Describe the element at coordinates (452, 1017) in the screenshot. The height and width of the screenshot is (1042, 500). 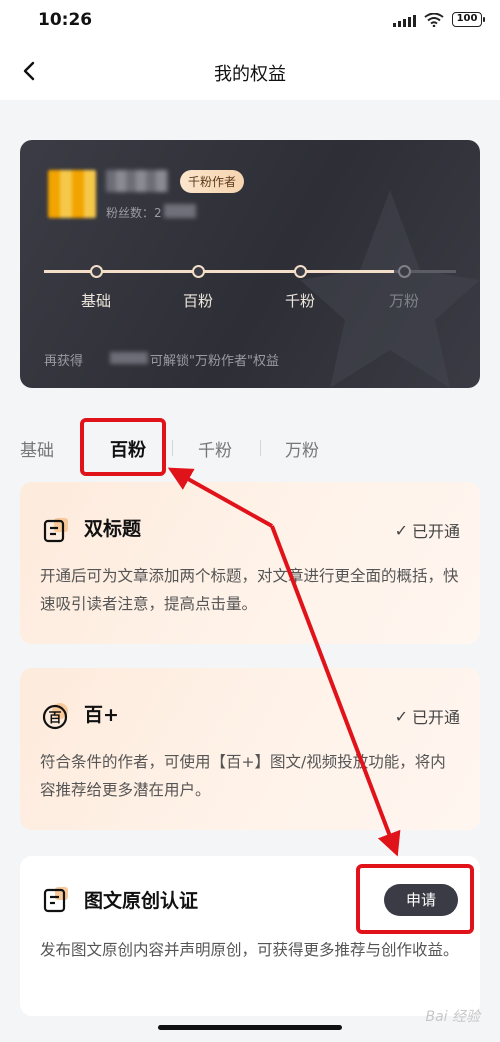
I see `watermark-logo: Bai 经验` at that location.